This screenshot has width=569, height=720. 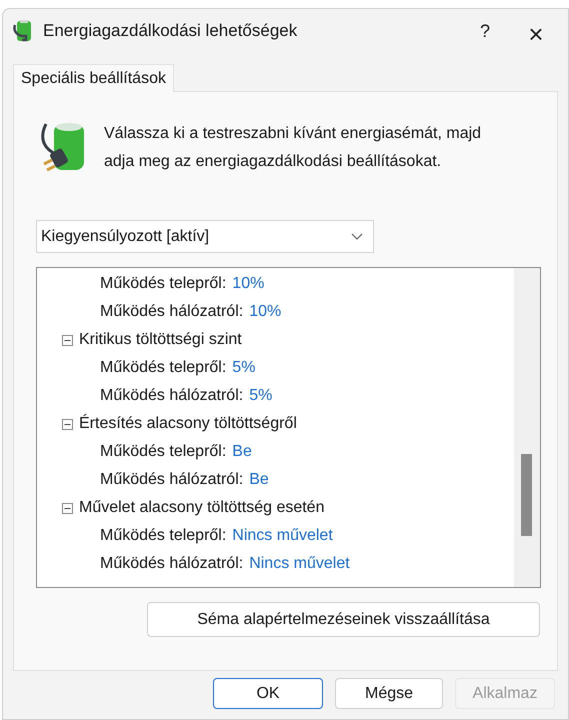 What do you see at coordinates (527, 427) in the screenshot?
I see `scrollbar` at bounding box center [527, 427].